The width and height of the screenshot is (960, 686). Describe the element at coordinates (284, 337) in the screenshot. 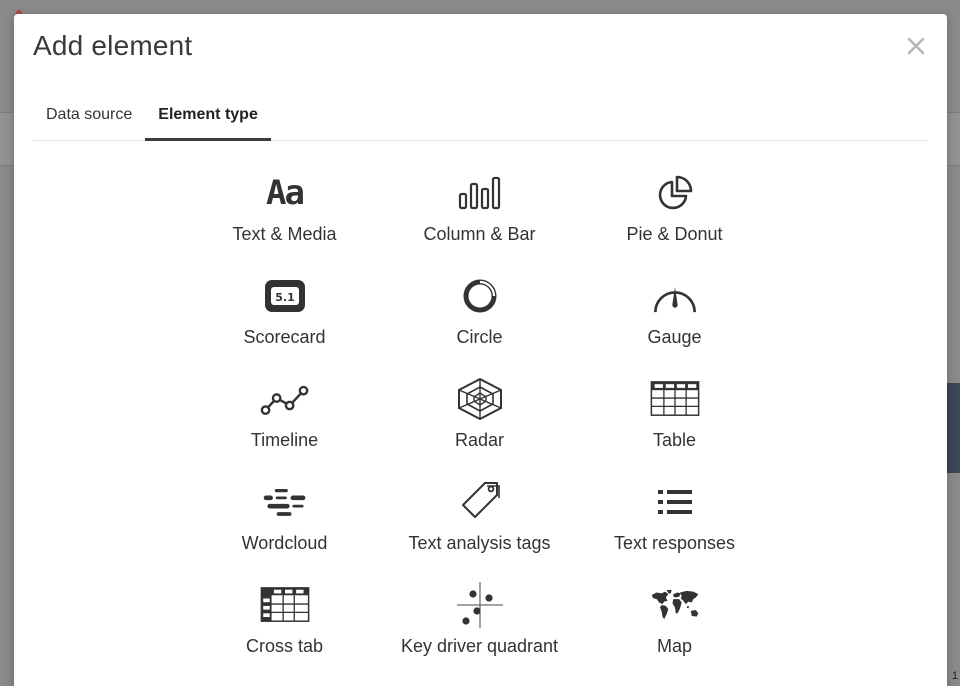

I see `element-label: Scorecard` at that location.